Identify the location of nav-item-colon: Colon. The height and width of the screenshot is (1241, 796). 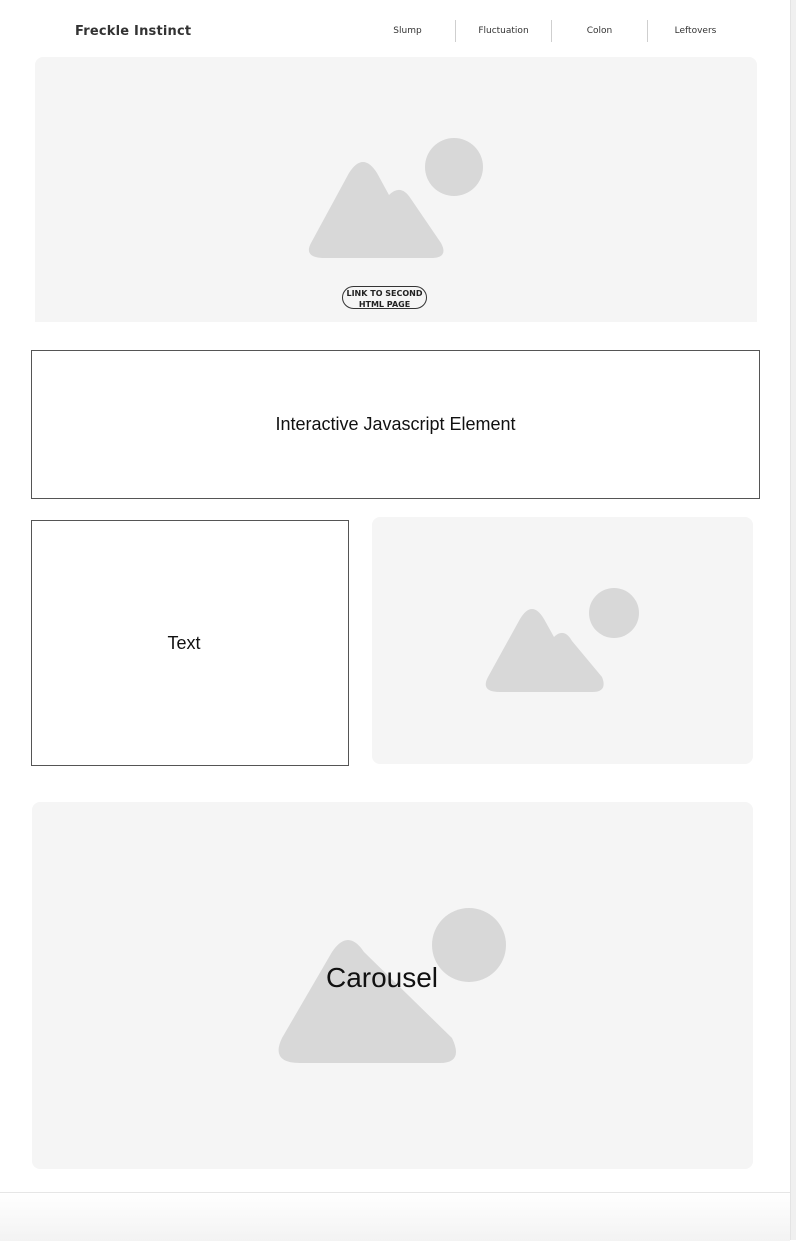
(599, 31).